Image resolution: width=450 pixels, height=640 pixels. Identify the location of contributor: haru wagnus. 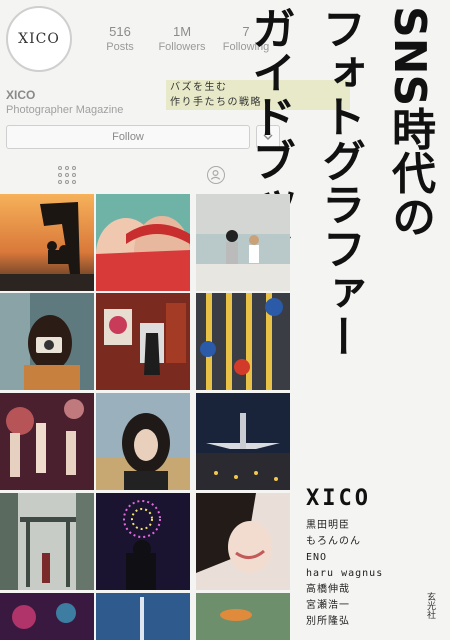
(345, 573).